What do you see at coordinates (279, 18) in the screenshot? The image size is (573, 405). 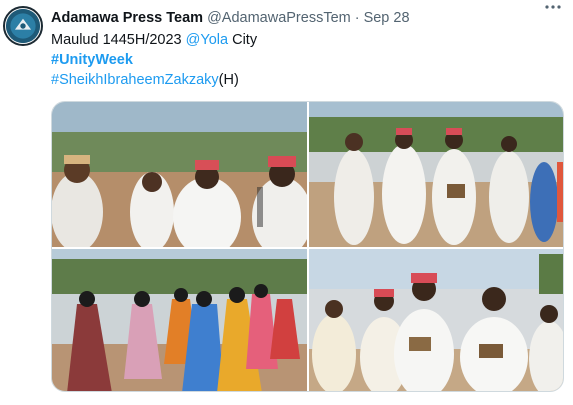 I see `author-handle: @AdamawaPressTem` at bounding box center [279, 18].